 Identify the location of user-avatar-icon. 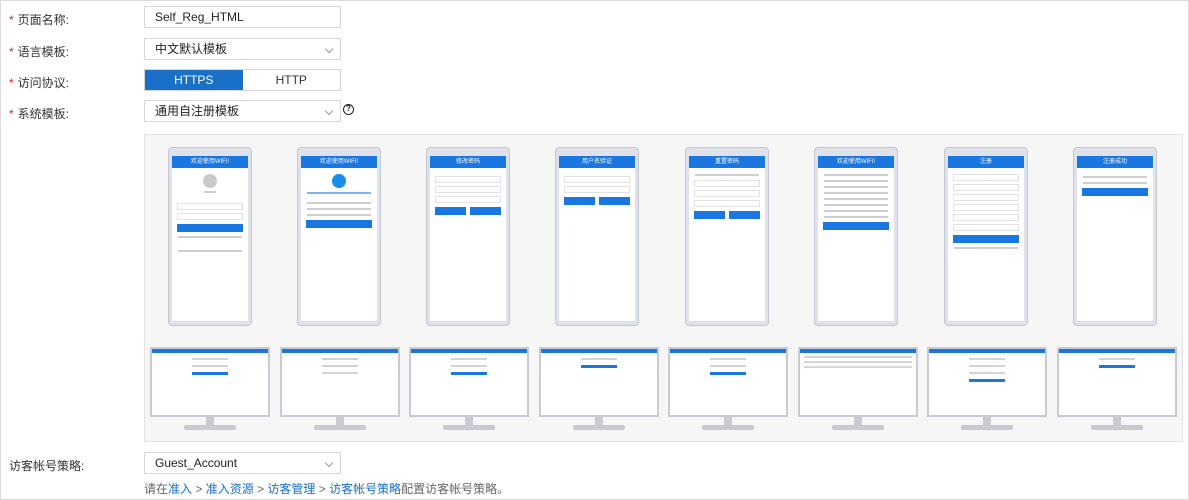
(210, 181).